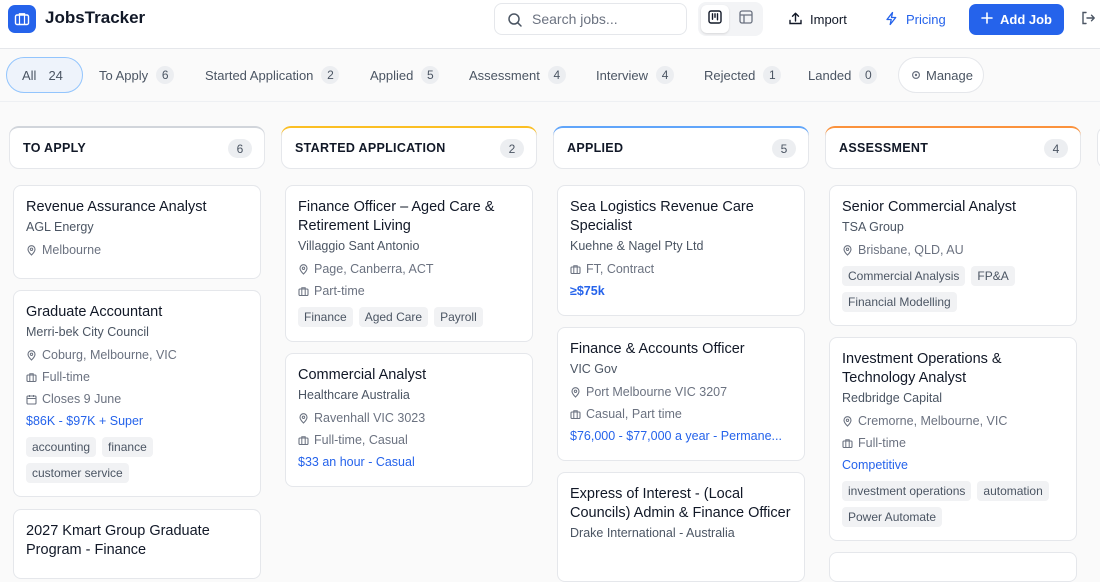  Describe the element at coordinates (137, 377) in the screenshot. I see `job-type-row: Full-time` at that location.